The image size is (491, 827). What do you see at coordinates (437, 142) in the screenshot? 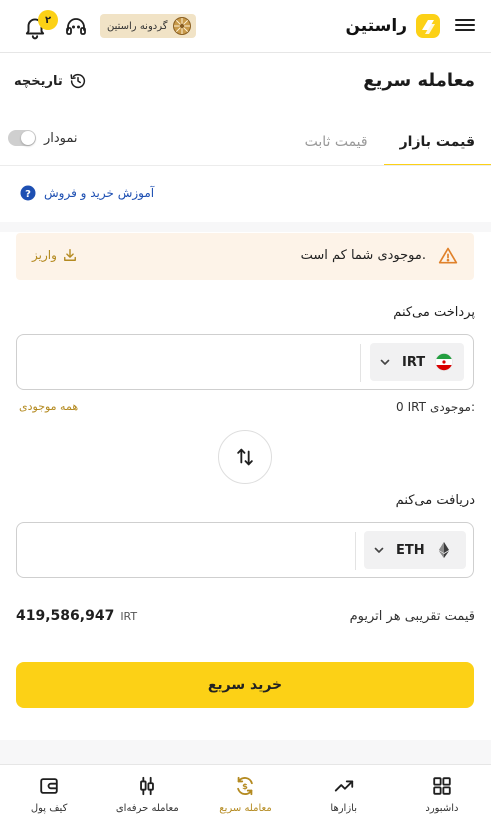
I see `tab-market-price: قیمت بازار` at bounding box center [437, 142].